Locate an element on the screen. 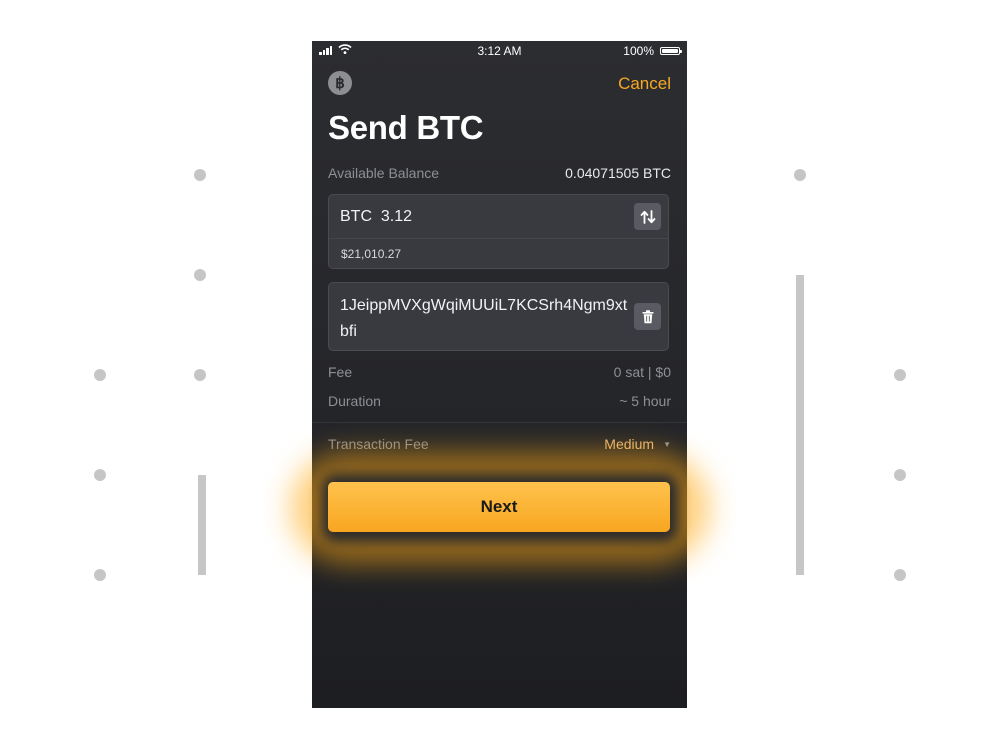  transaction-fee-label: Transaction Fee is located at coordinates (378, 444).